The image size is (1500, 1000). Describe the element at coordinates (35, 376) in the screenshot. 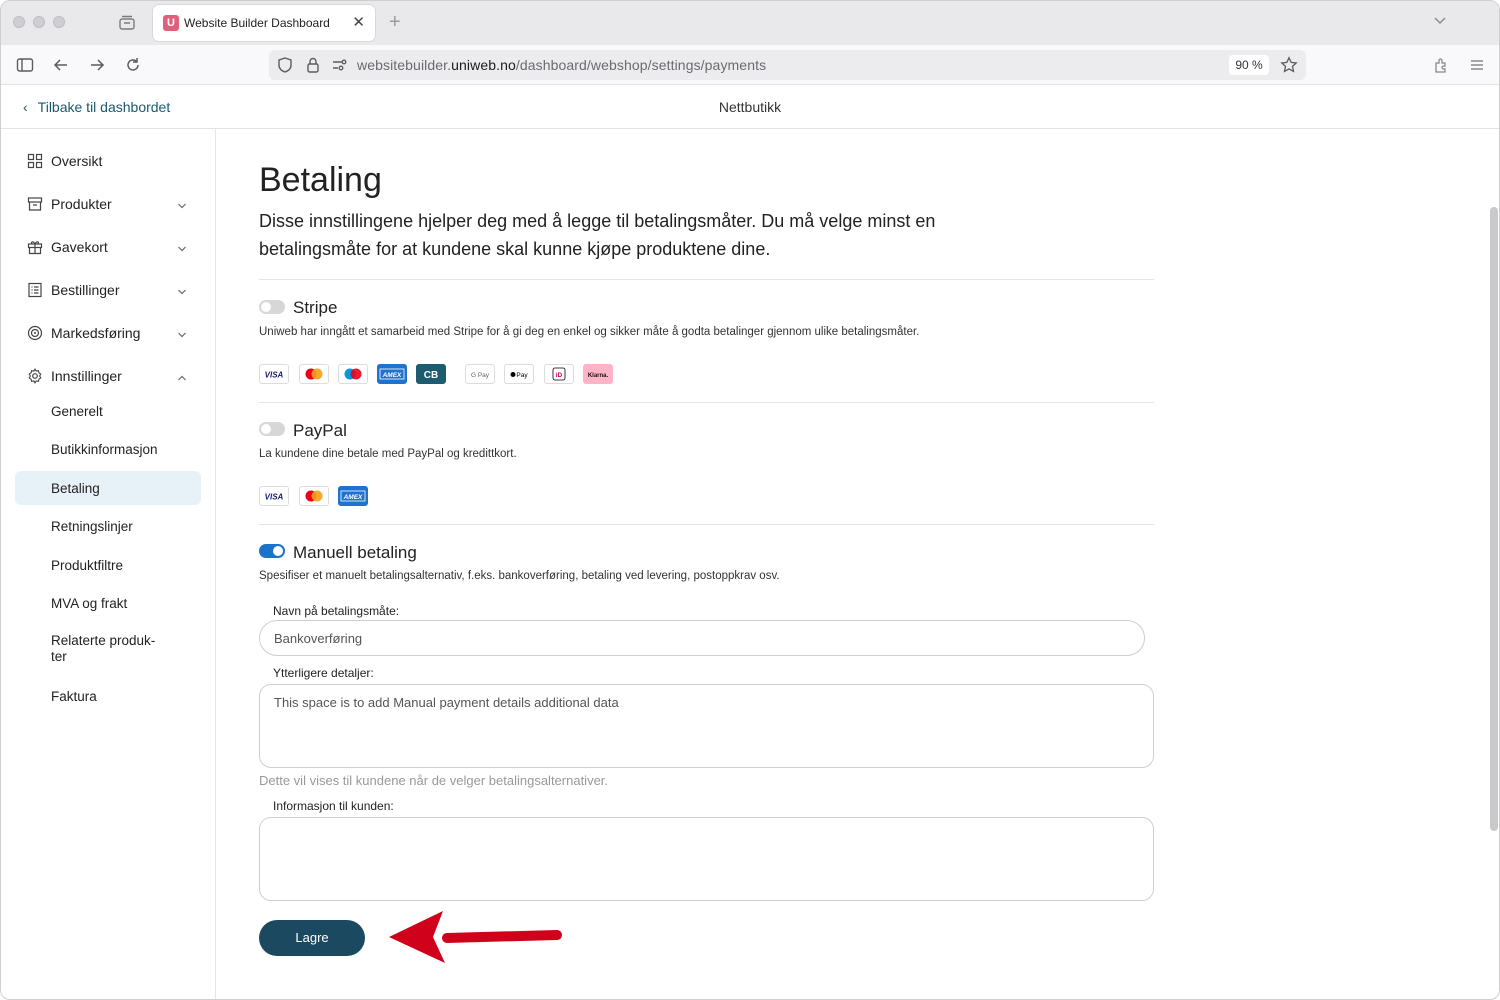

I see `gear-icon` at that location.